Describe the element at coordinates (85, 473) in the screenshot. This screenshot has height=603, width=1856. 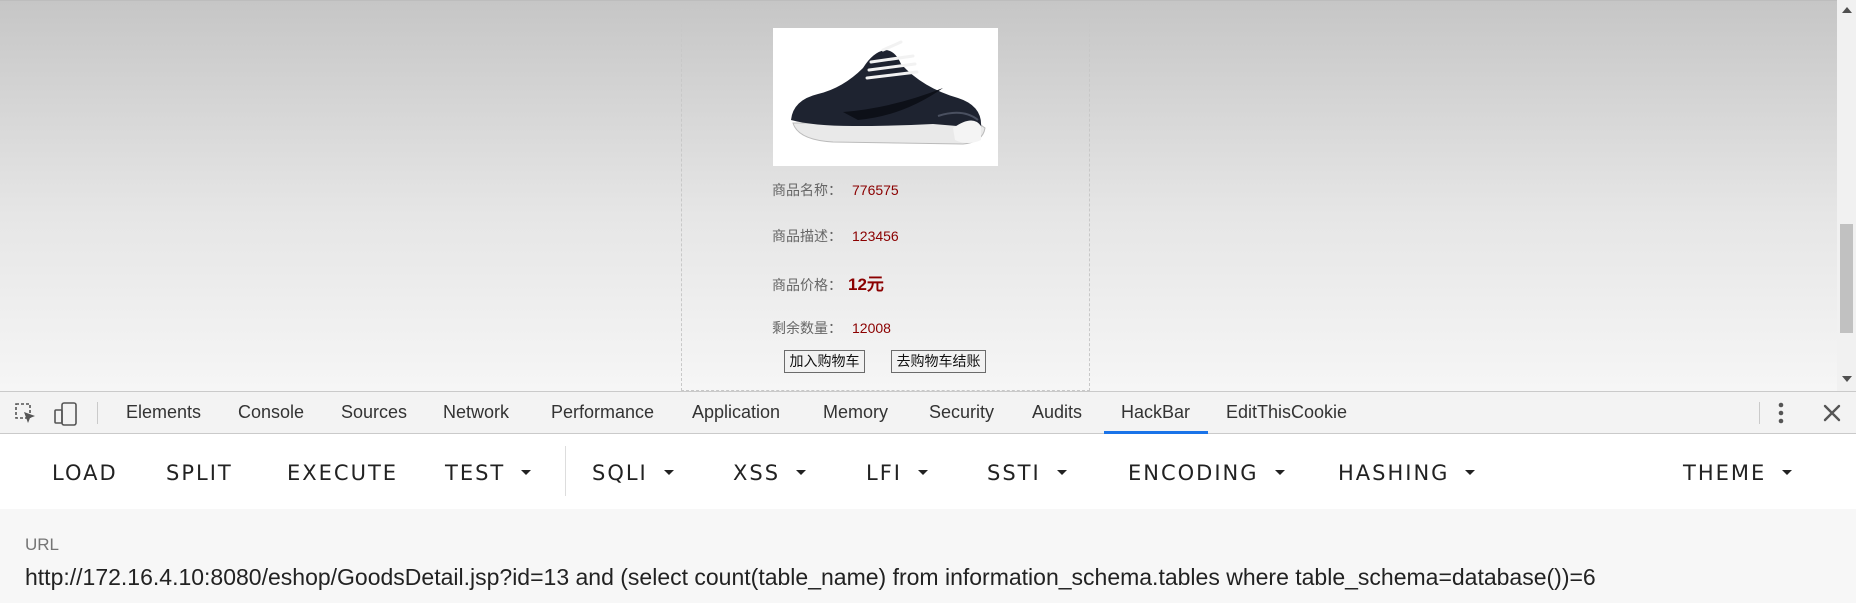
I see `load-button: LOAD` at that location.